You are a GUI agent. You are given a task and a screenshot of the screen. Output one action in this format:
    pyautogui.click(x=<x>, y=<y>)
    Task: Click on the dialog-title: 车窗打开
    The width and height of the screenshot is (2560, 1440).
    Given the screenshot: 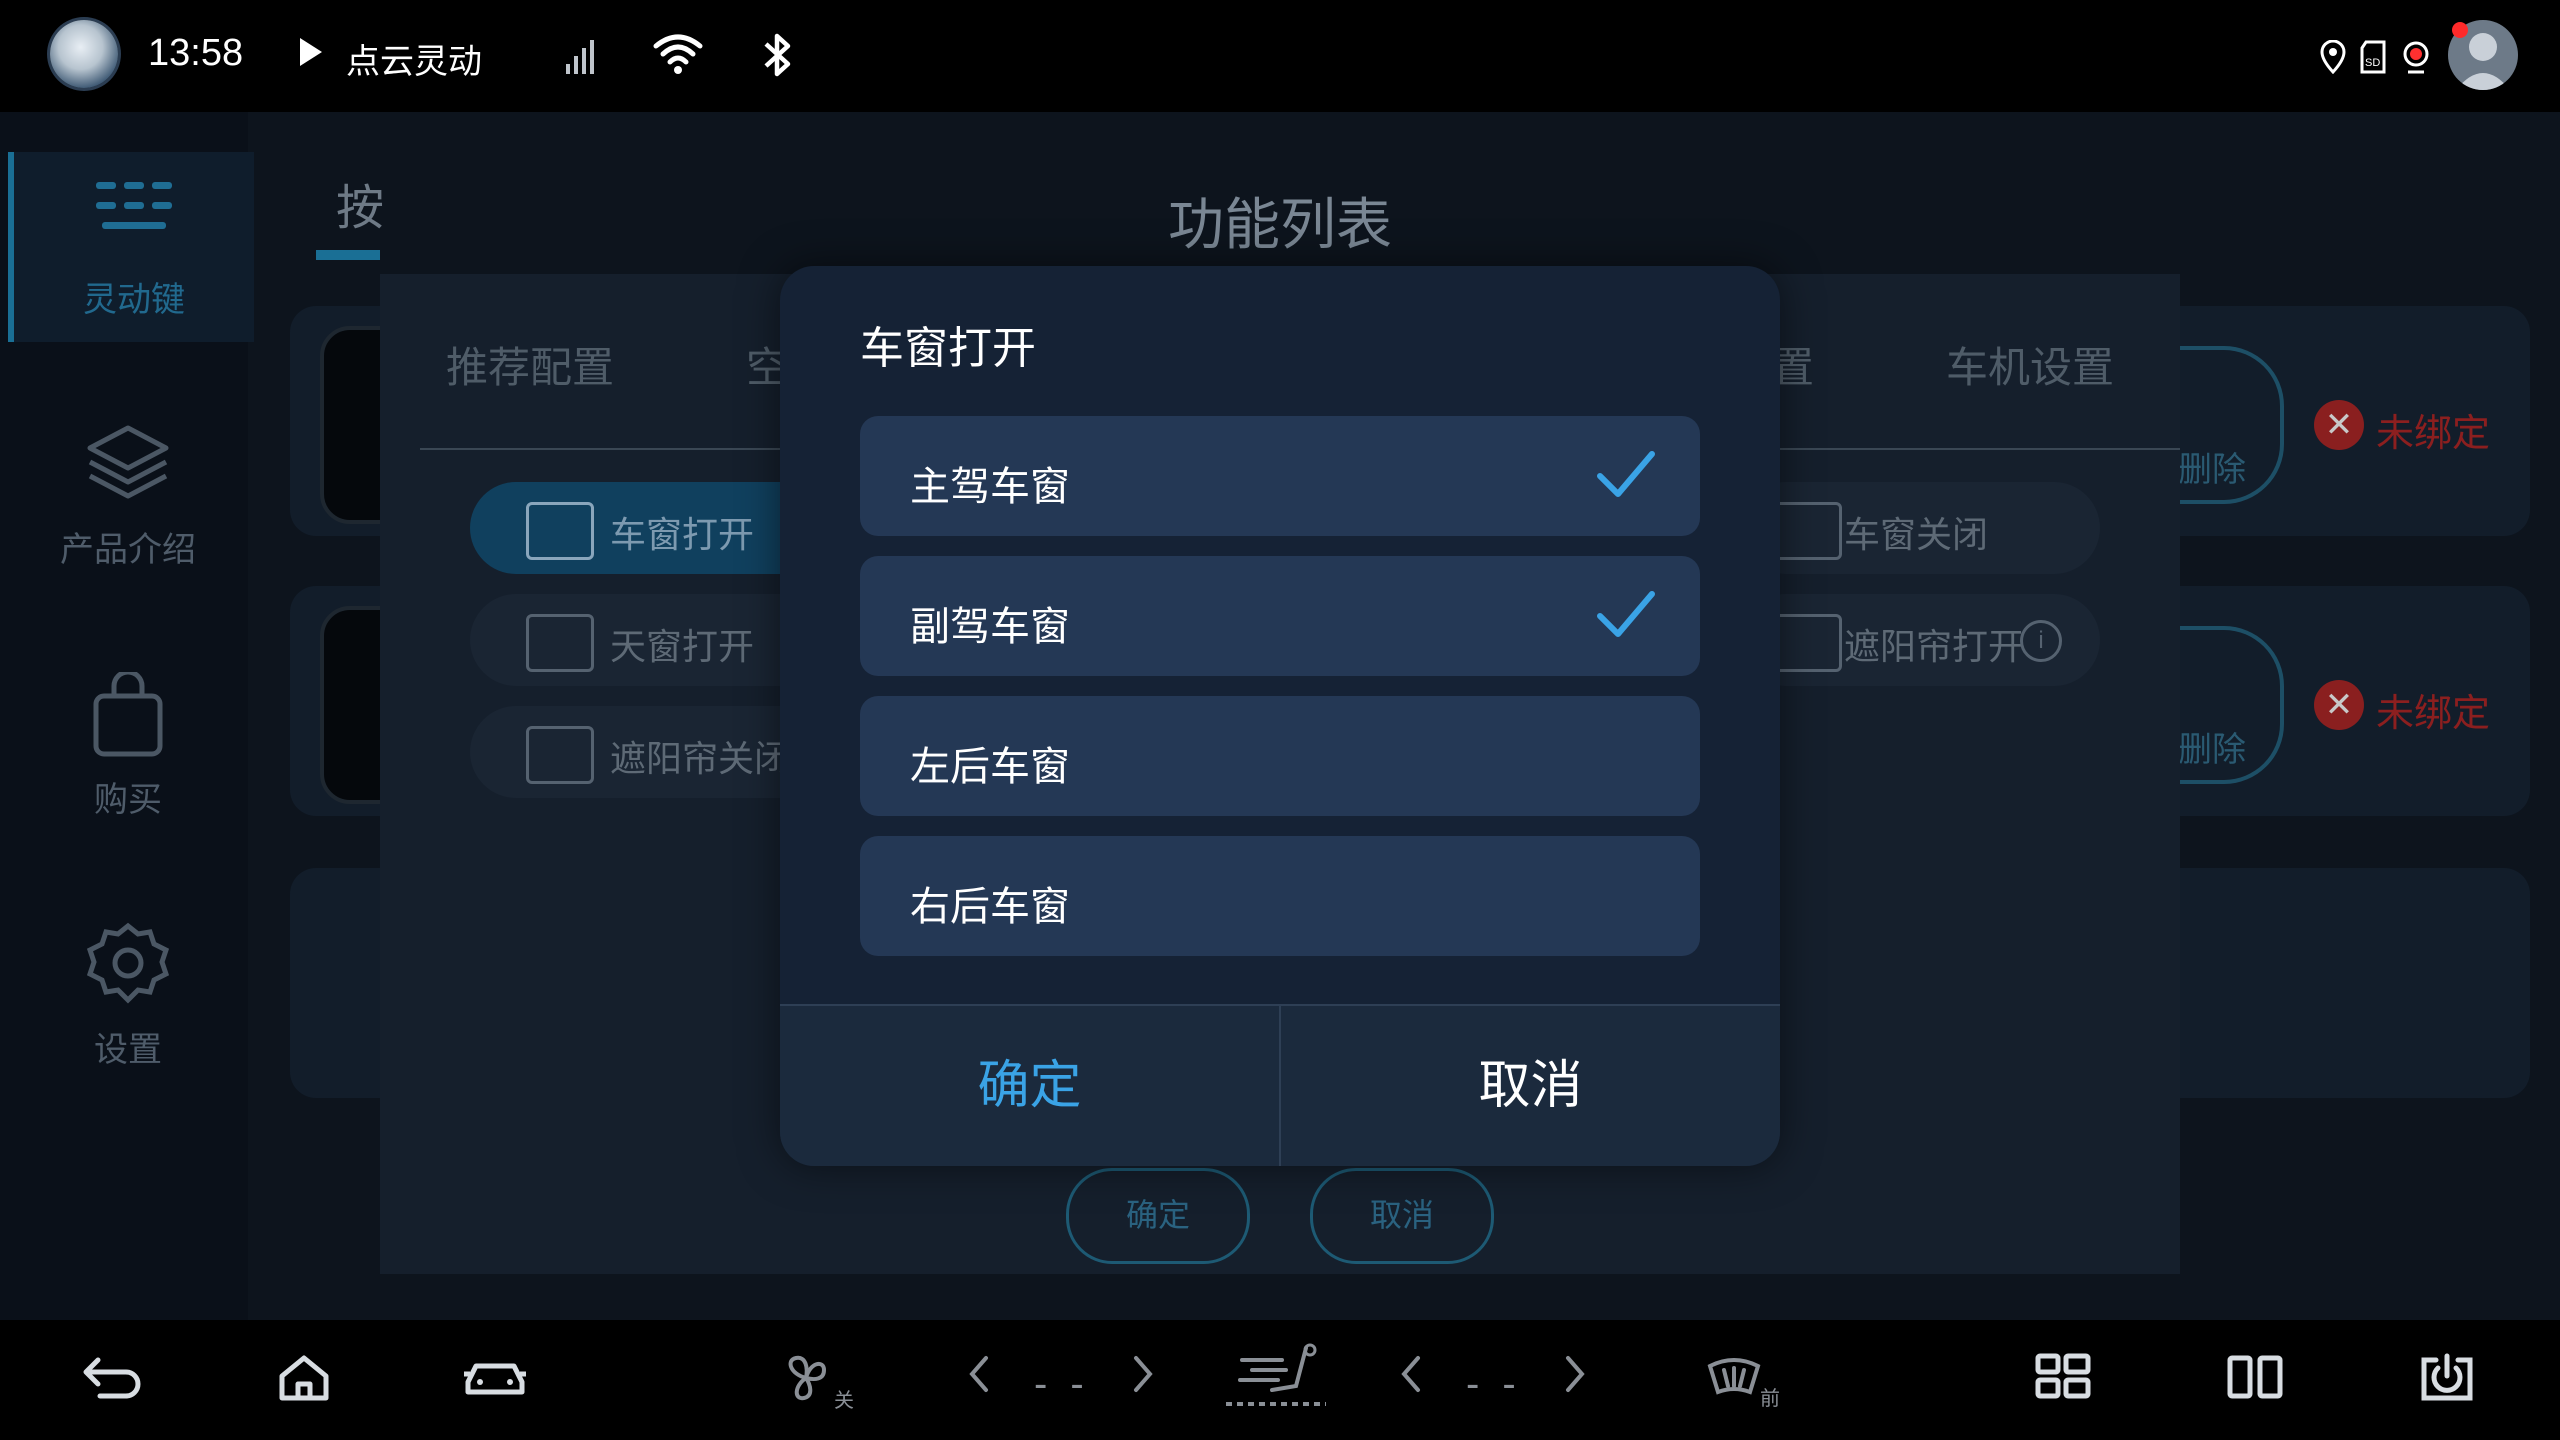 What is the action you would take?
    pyautogui.click(x=948, y=348)
    